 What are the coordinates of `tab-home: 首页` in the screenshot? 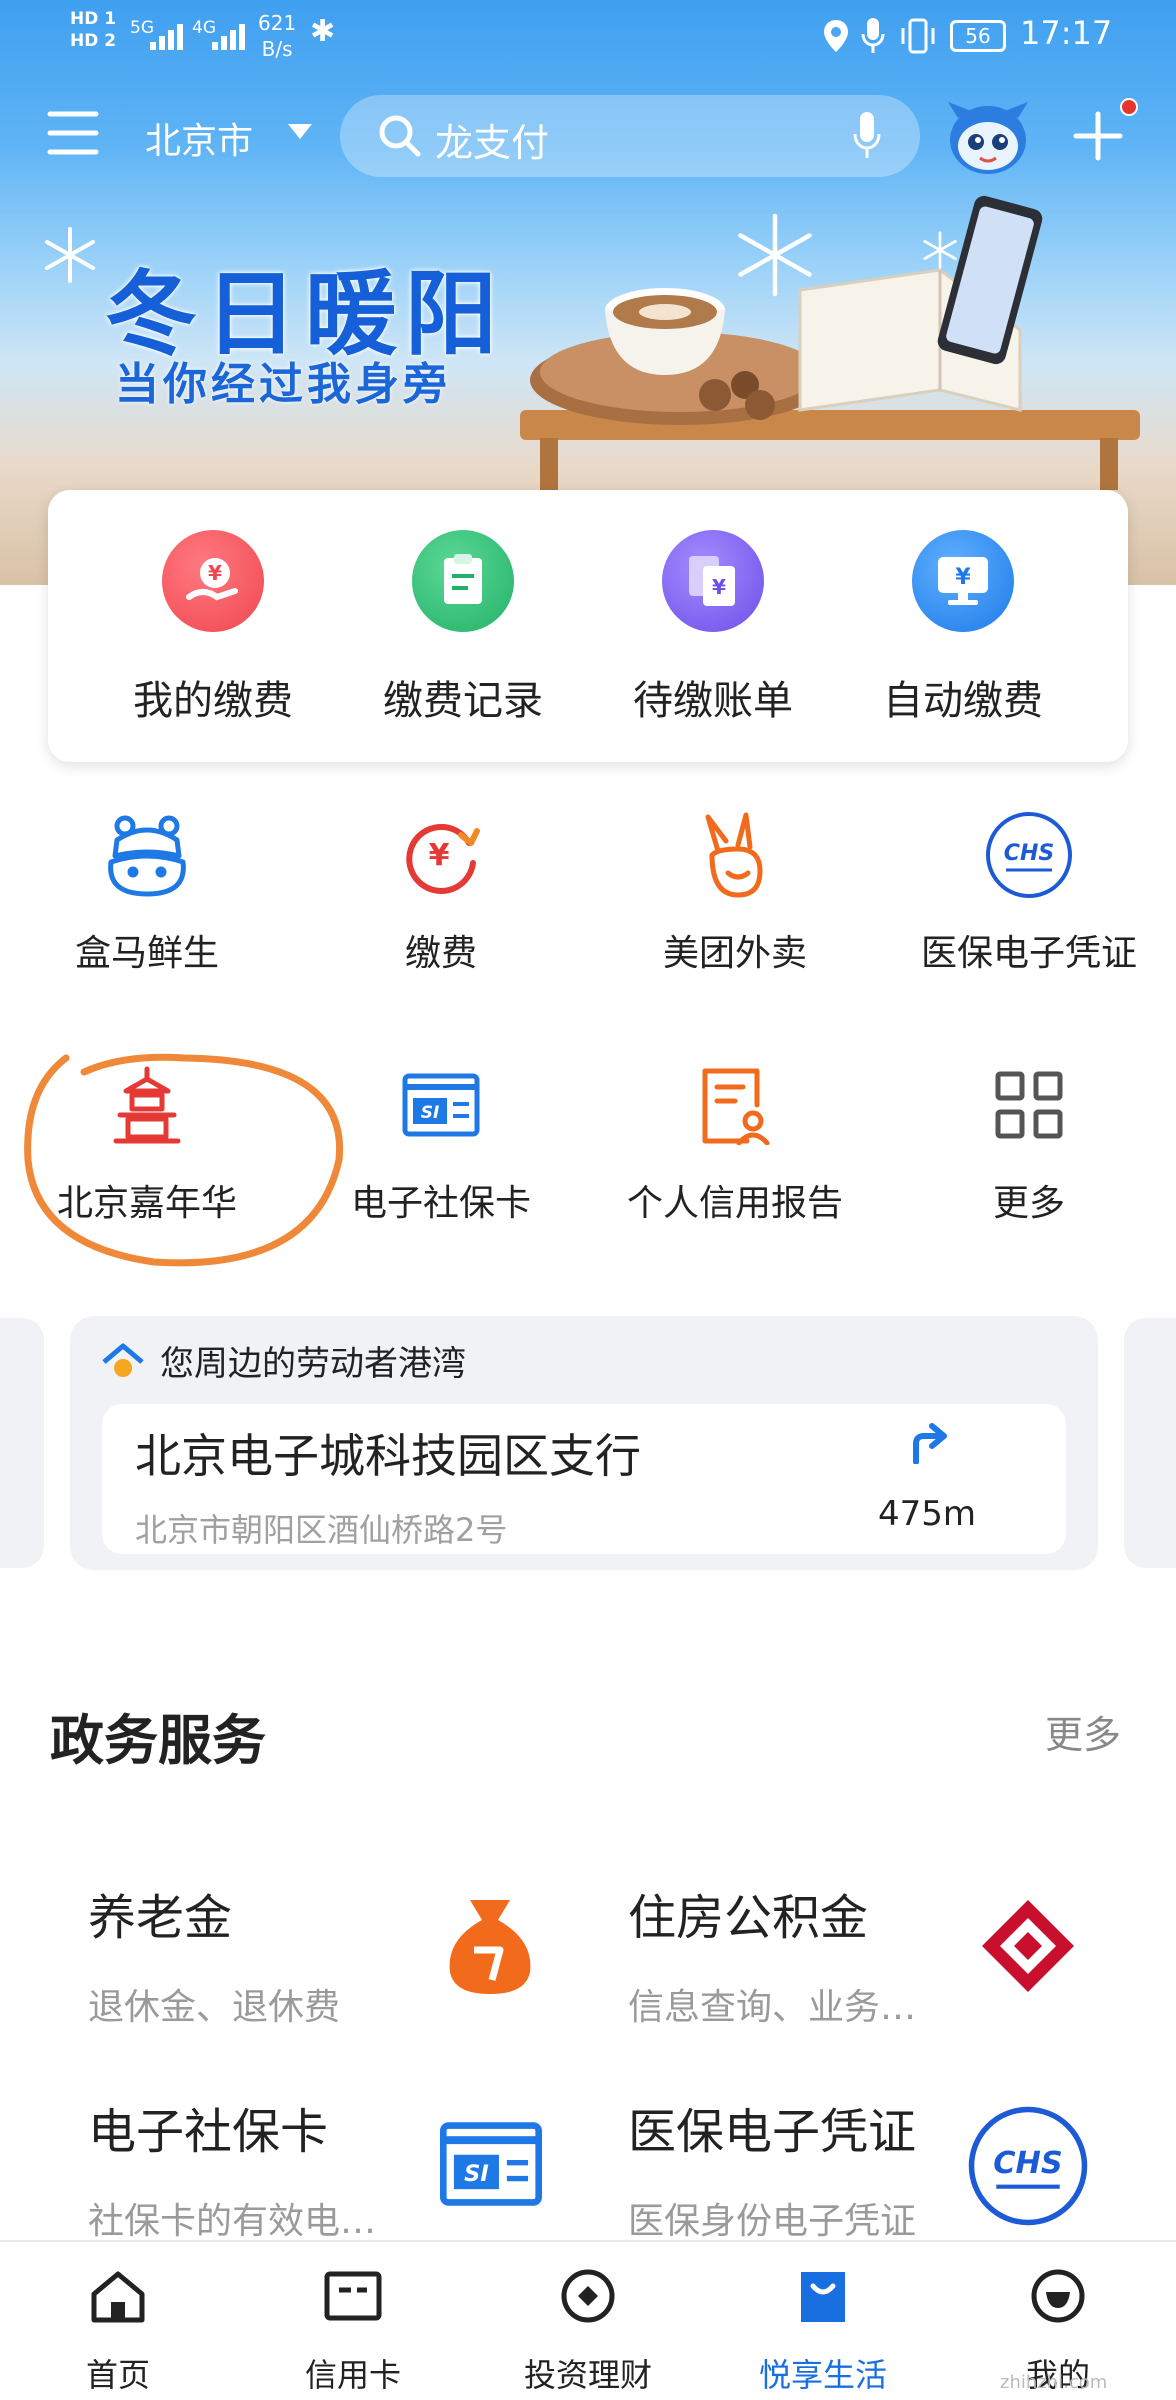 It's located at (118, 2332).